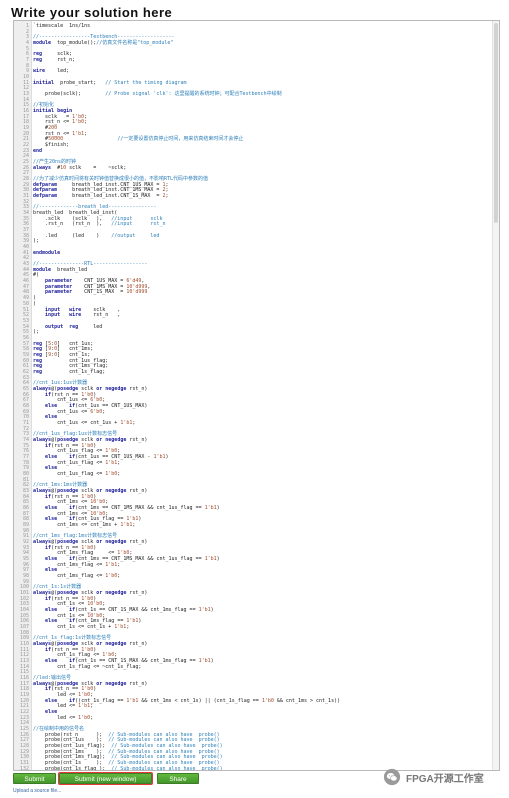  What do you see at coordinates (445, 779) in the screenshot?
I see `watermark-text: FPGA开源工作室` at bounding box center [445, 779].